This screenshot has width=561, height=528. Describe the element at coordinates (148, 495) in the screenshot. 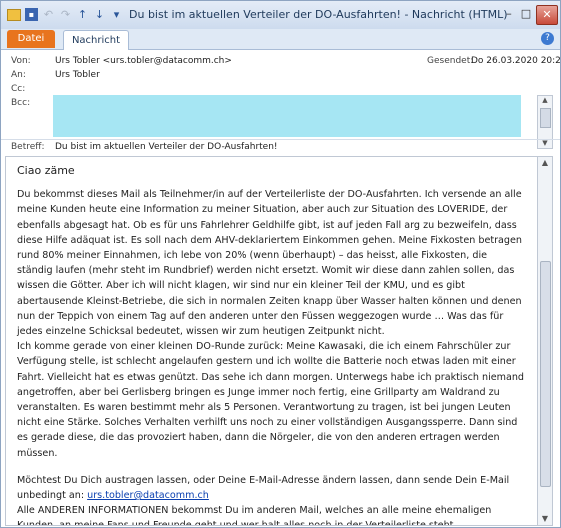

I see `email-link: urs.tobler@datacomm.ch` at that location.